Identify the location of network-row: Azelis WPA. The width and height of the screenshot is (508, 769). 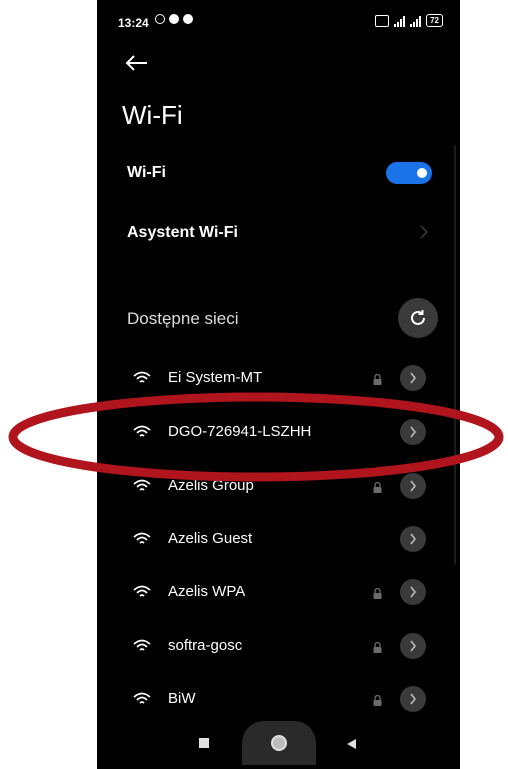
(278, 592).